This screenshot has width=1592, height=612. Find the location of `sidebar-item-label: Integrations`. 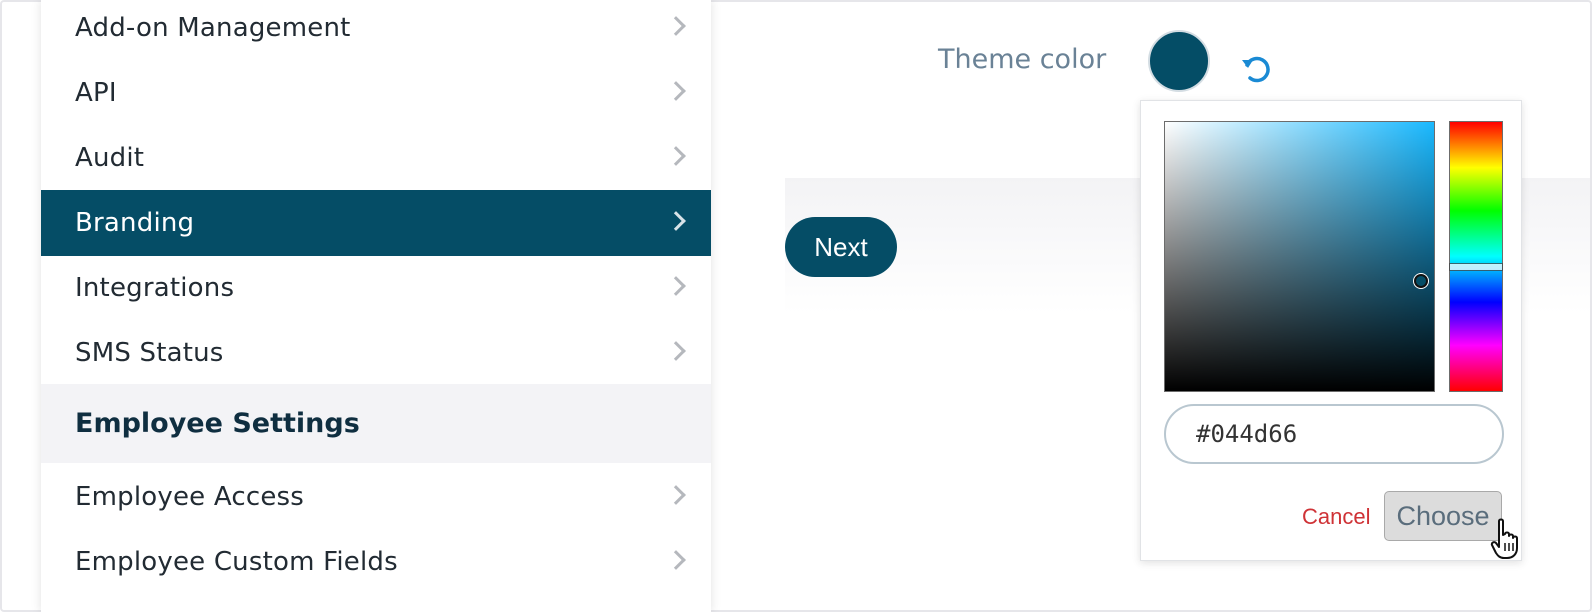

sidebar-item-label: Integrations is located at coordinates (155, 288).